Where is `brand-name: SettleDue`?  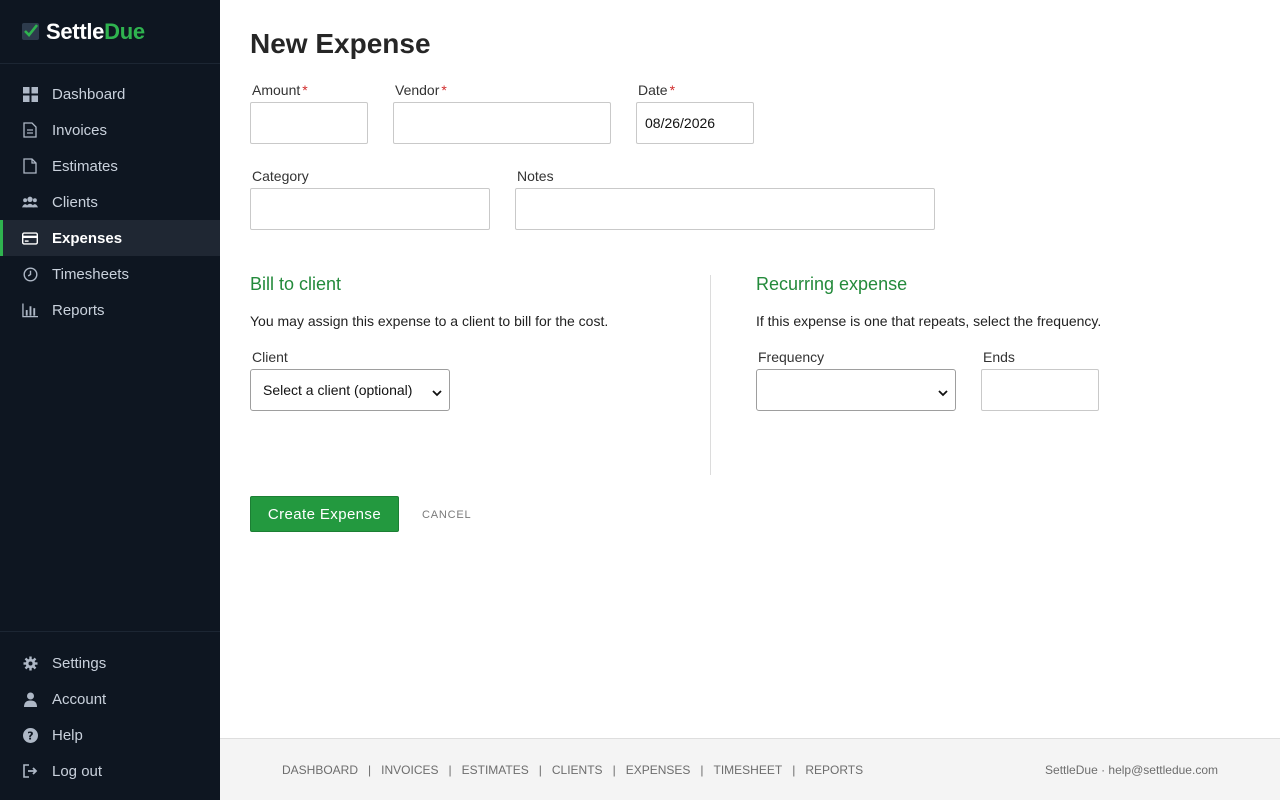 brand-name: SettleDue is located at coordinates (95, 32).